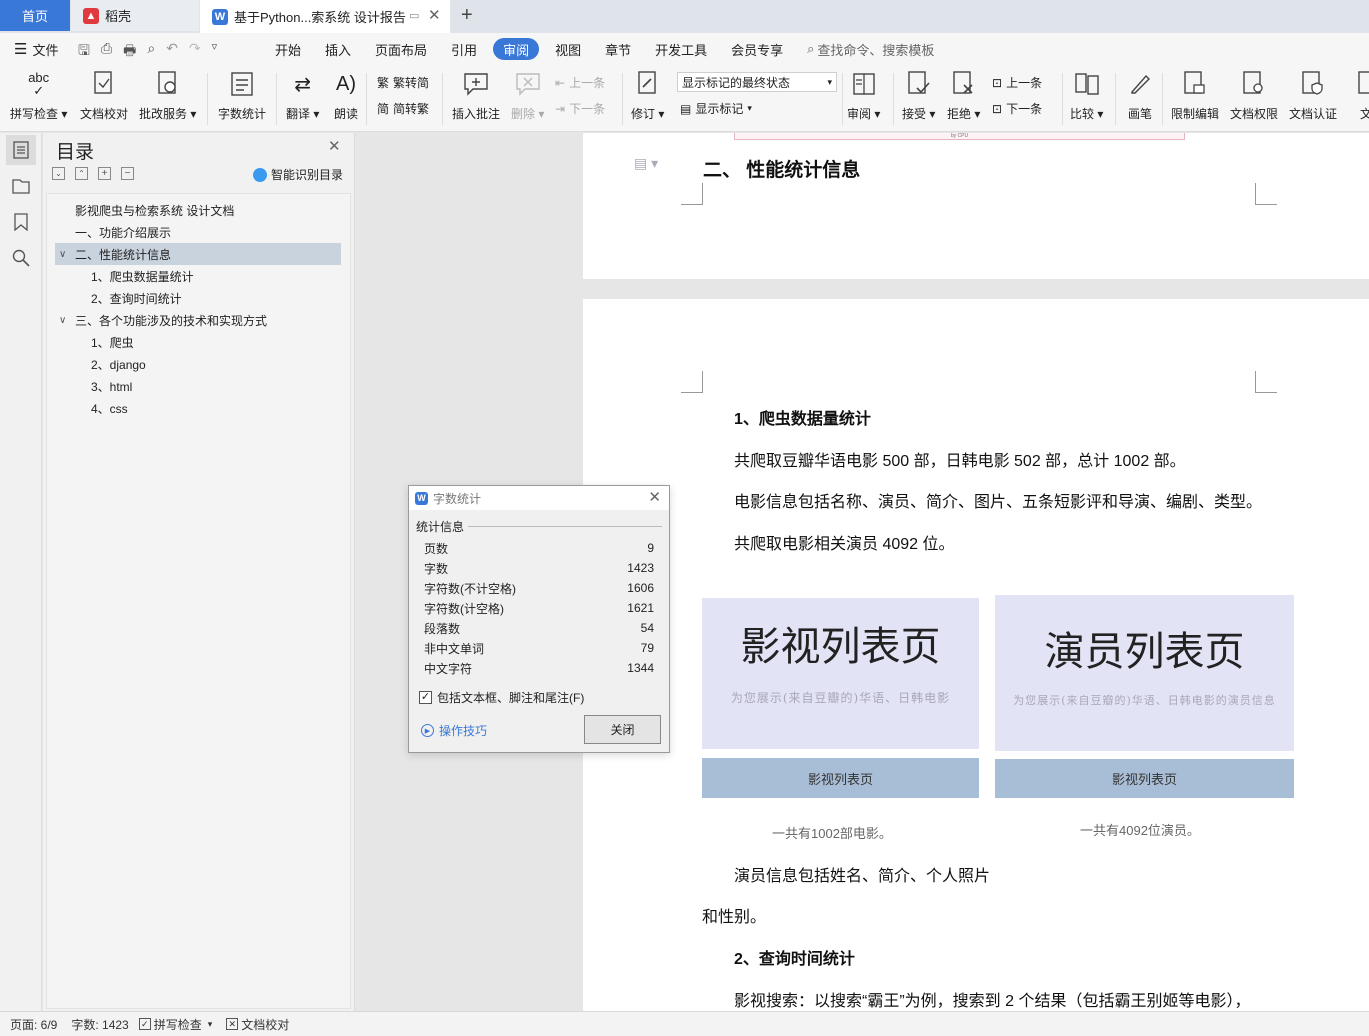 This screenshot has width=1369, height=1036. I want to click on next-comment-label: 下一条, so click(587, 109).